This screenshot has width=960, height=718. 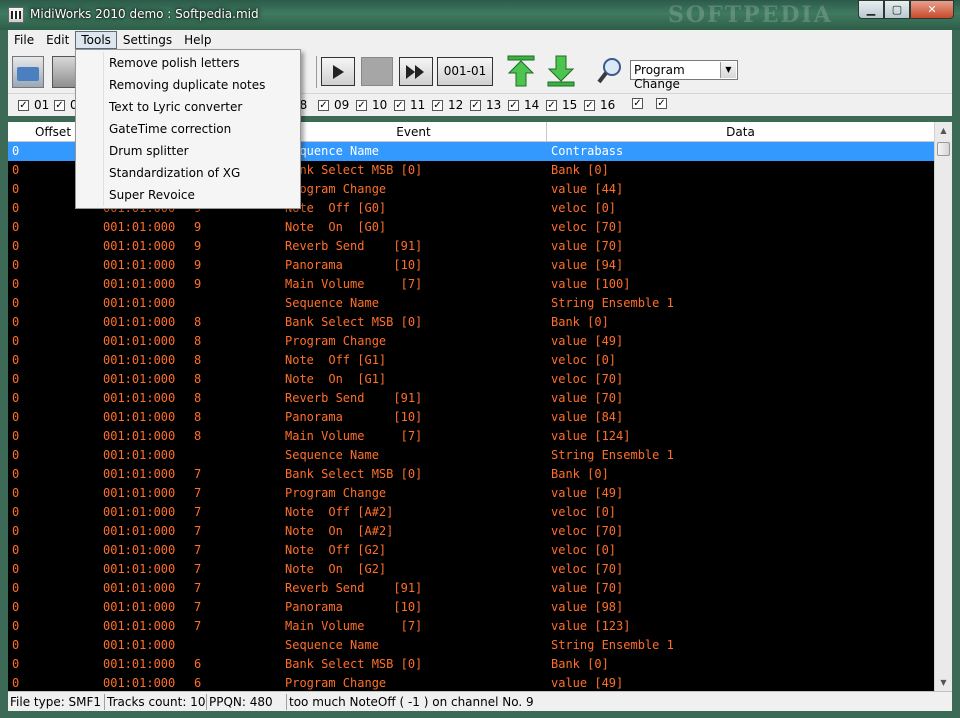 I want to click on chevron-down-icon: ▼, so click(x=728, y=70).